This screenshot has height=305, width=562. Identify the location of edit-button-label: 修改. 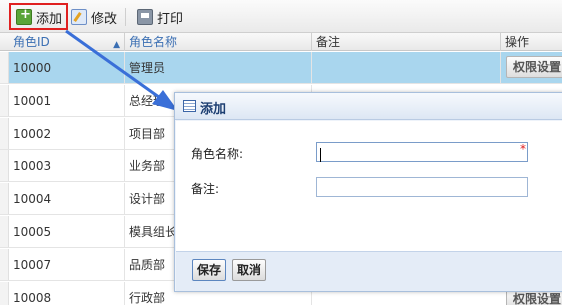
(104, 19).